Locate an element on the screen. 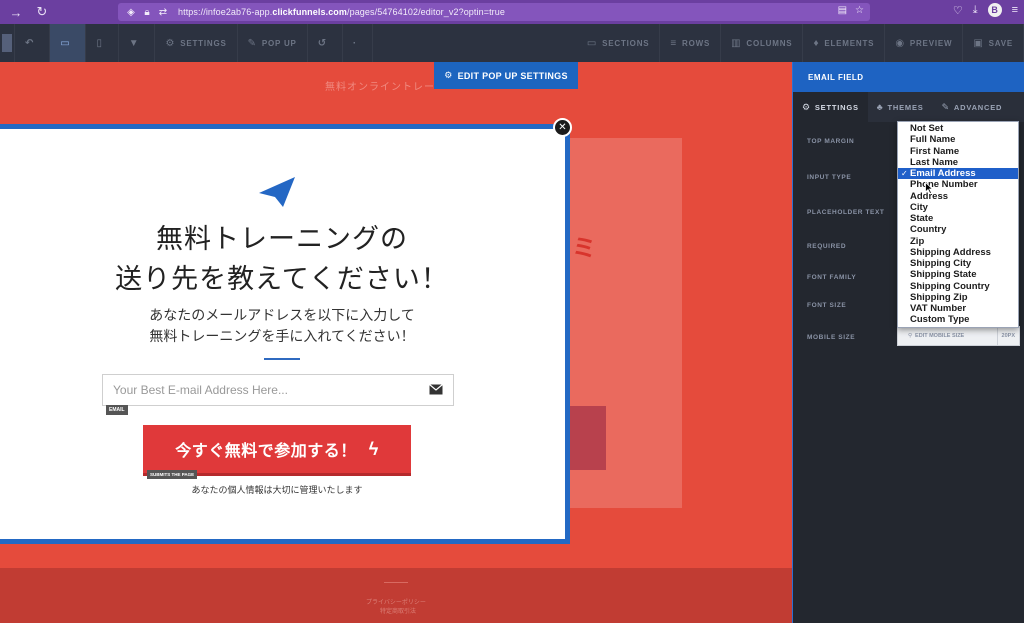 This screenshot has height=623, width=1024. edit-icon: ✎ is located at coordinates (252, 43).